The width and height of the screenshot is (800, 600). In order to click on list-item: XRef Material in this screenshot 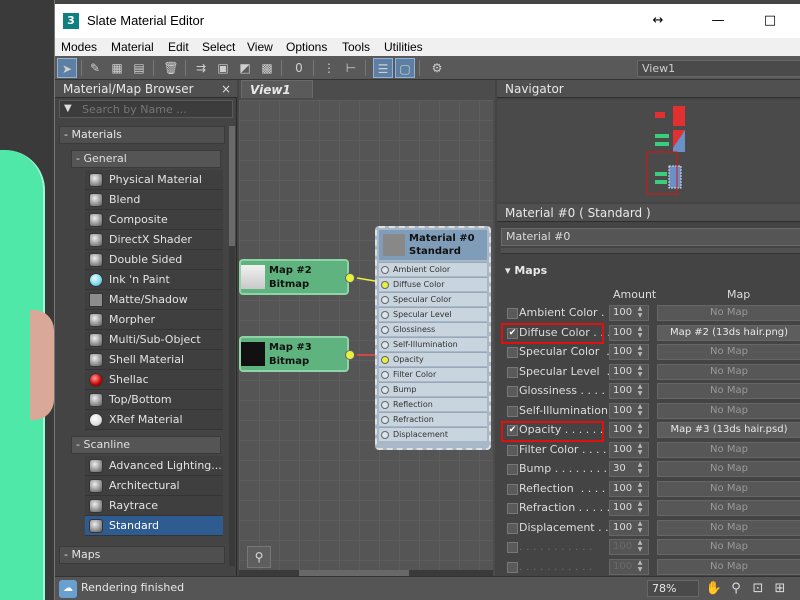, I will do `click(154, 420)`.